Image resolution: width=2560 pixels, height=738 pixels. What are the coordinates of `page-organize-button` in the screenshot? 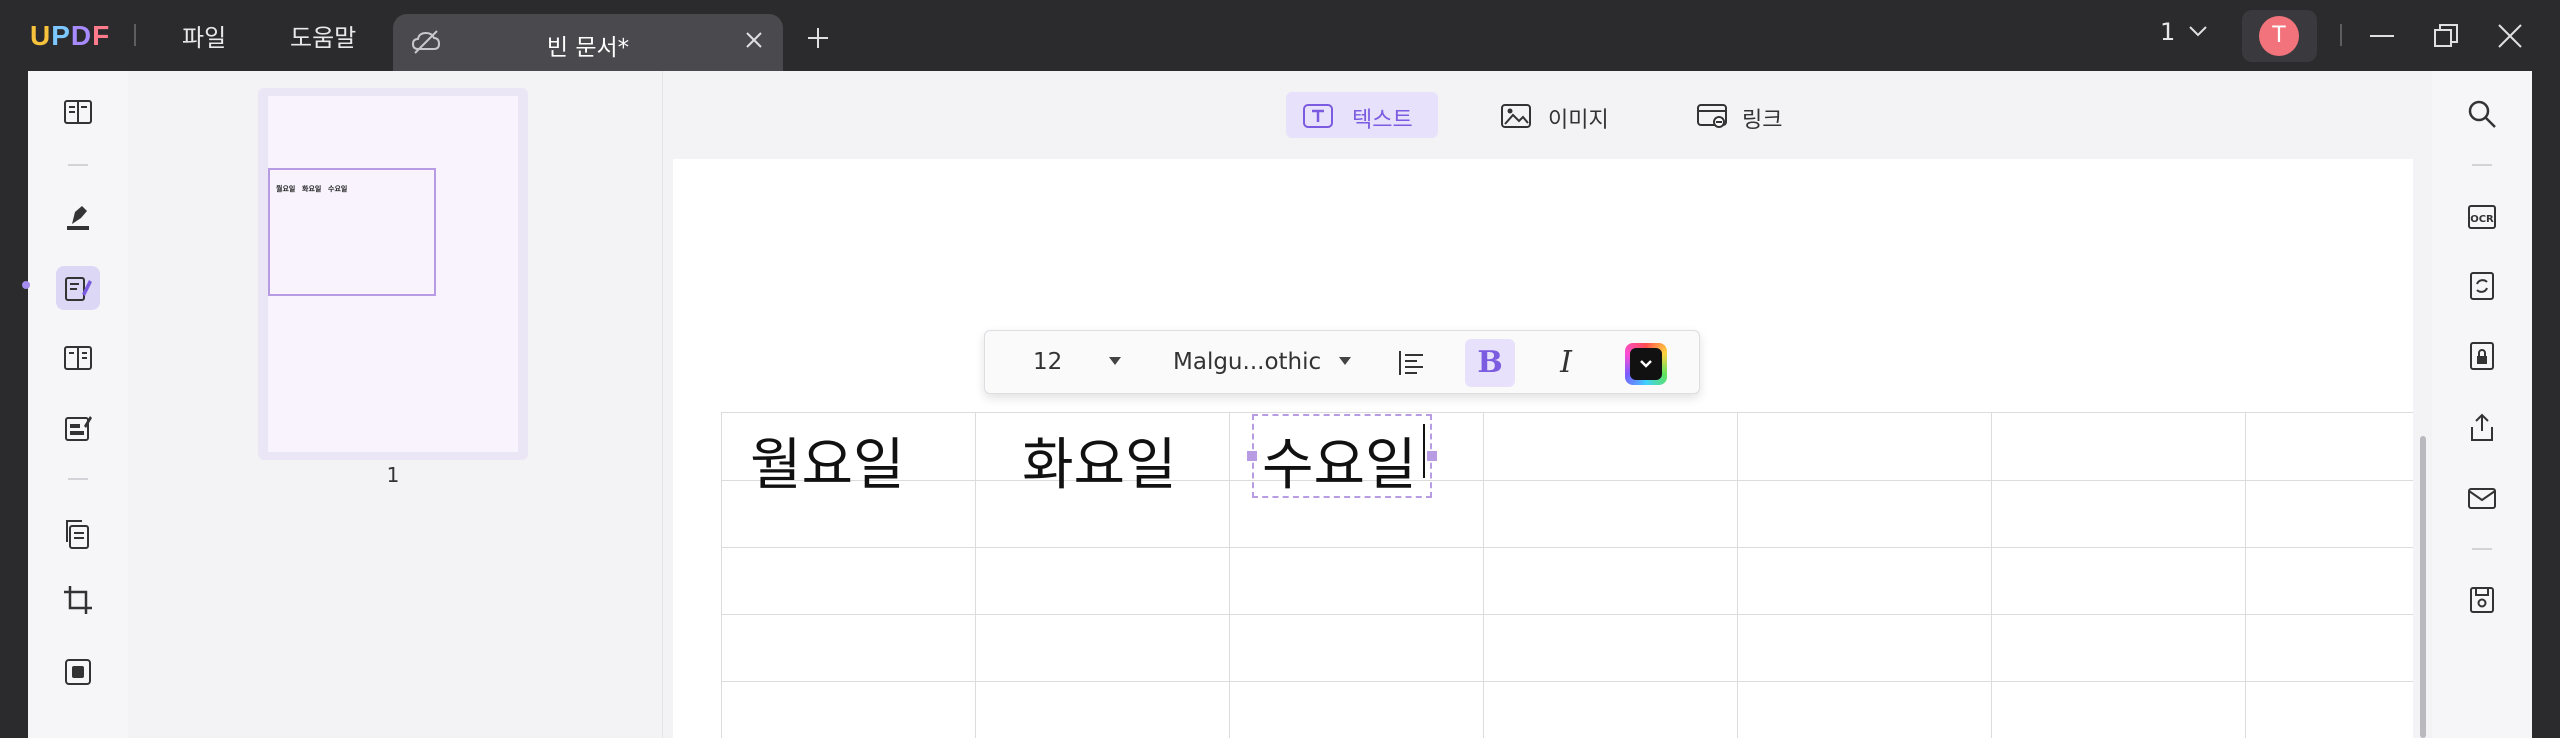 It's located at (78, 358).